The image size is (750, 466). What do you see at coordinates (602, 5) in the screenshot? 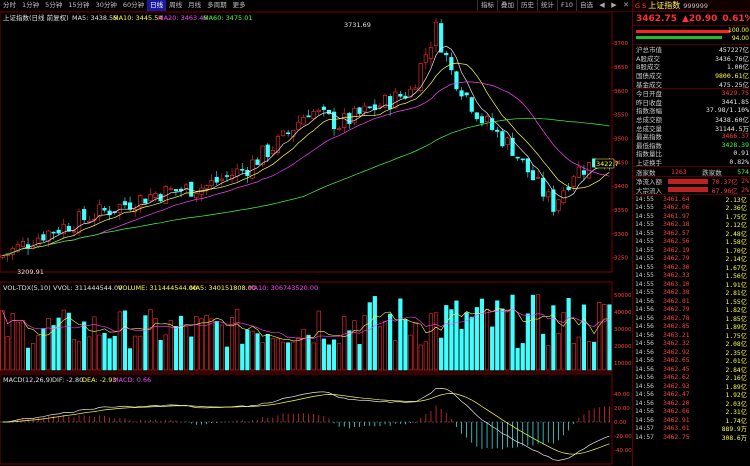
I see `prev-icon: ◀` at bounding box center [602, 5].